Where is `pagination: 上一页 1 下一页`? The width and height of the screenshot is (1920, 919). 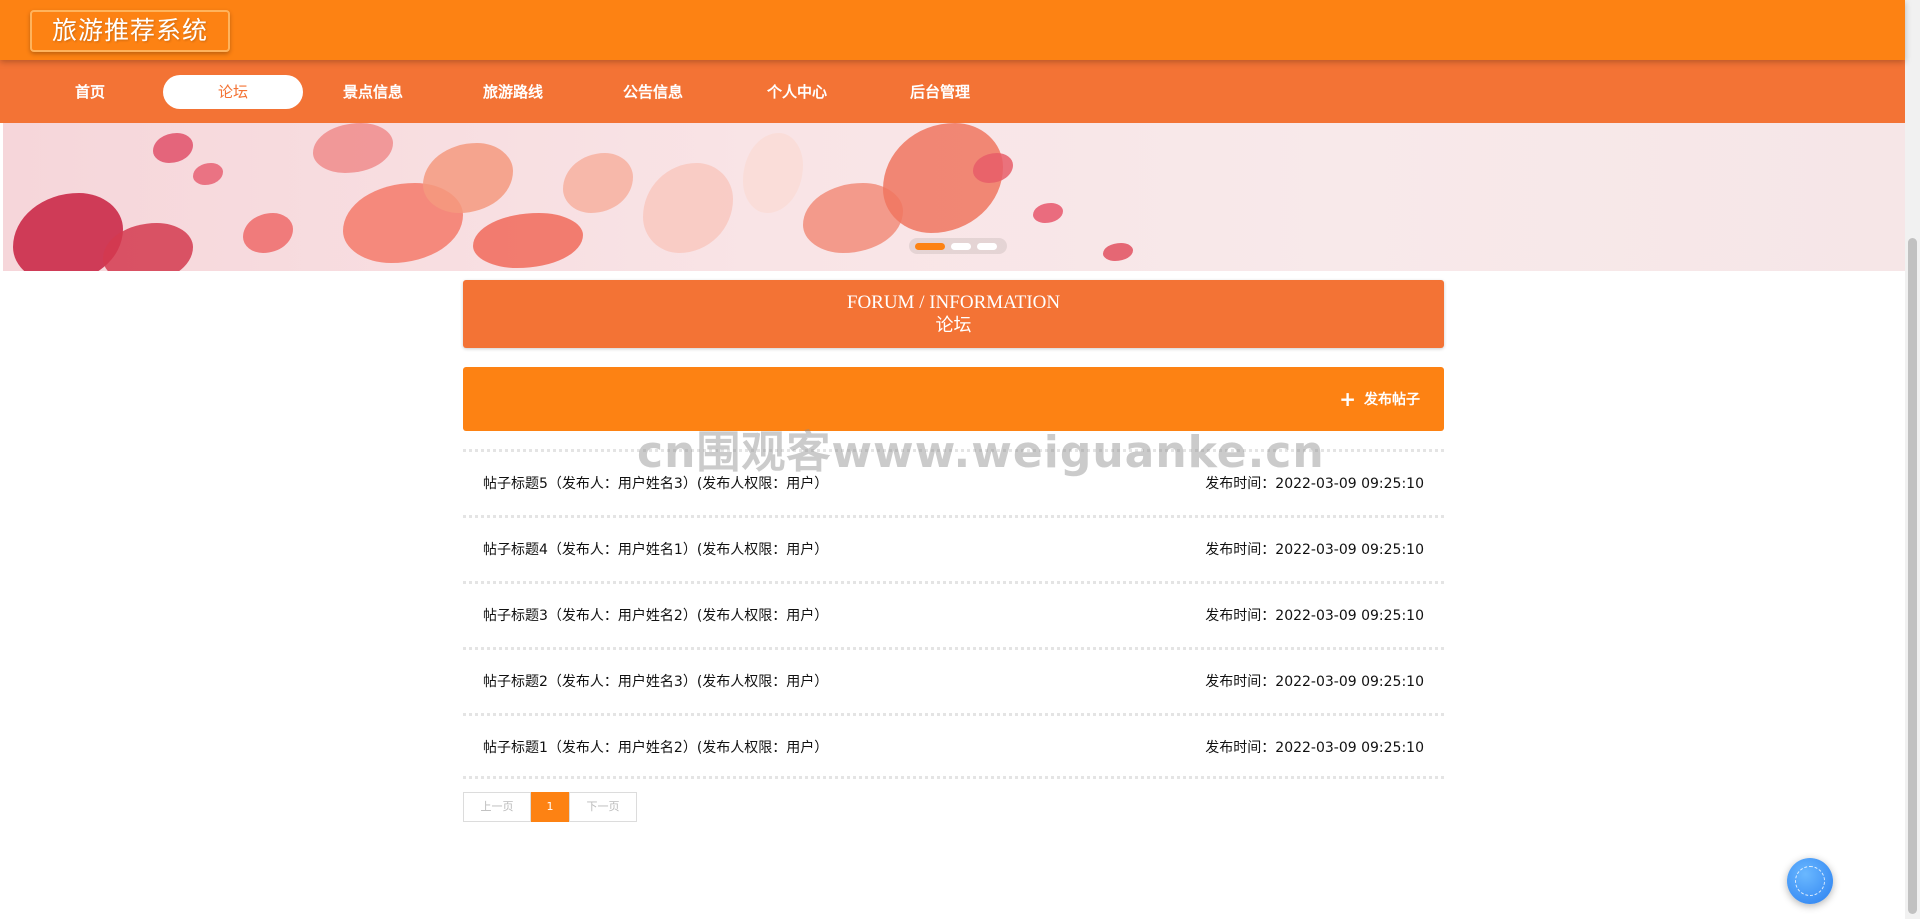
pagination: 上一页 1 下一页 is located at coordinates (550, 807).